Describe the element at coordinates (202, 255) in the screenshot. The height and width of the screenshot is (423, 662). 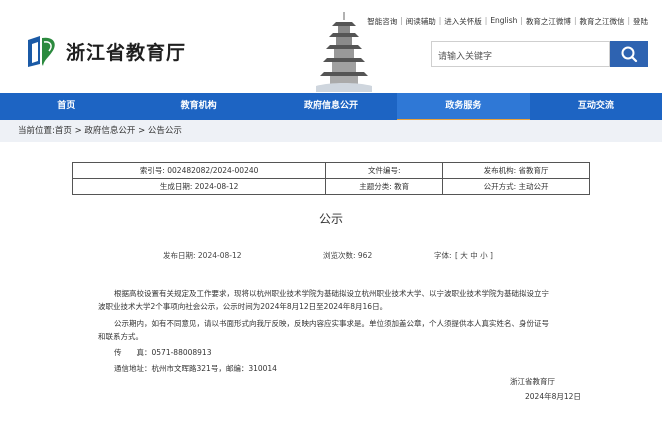
I see `publish-date: 发布日期: 2024-08-12` at that location.